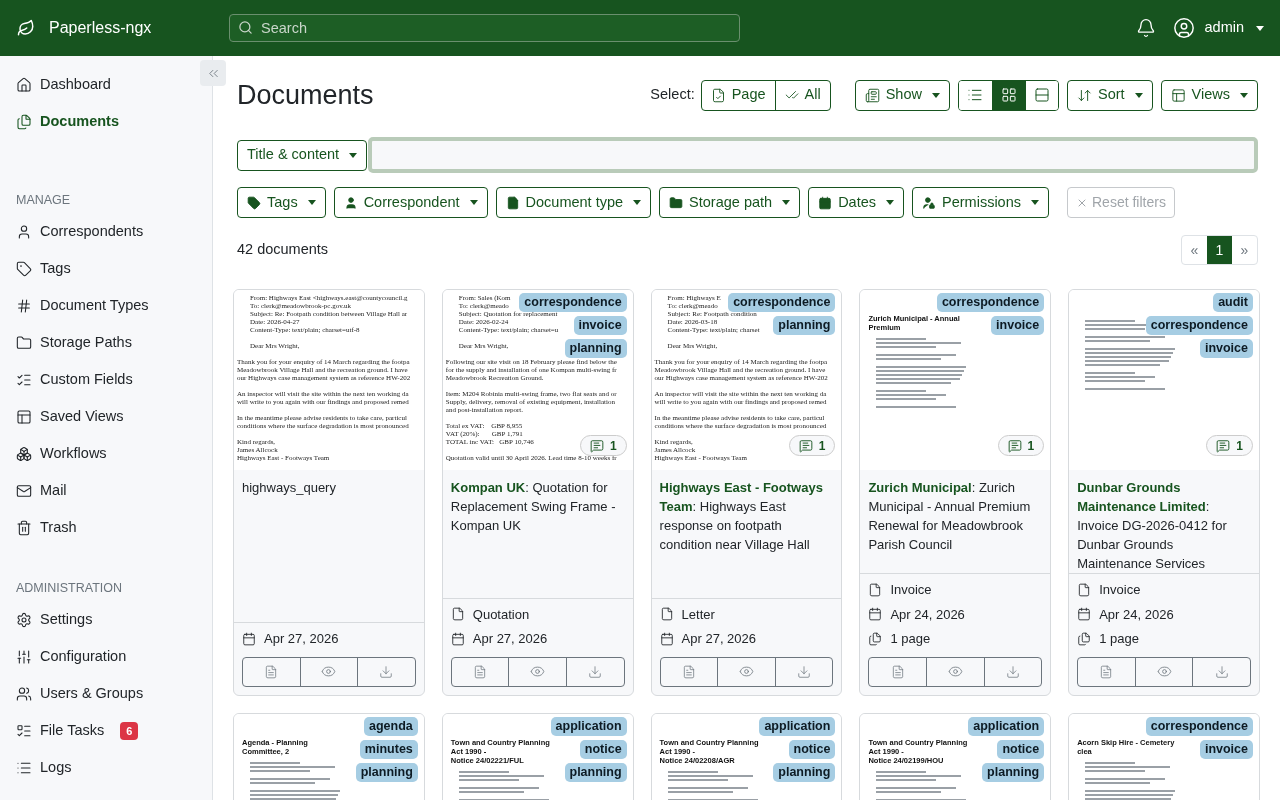 This screenshot has width=1280, height=800. What do you see at coordinates (595, 671) in the screenshot?
I see `download-icon` at bounding box center [595, 671].